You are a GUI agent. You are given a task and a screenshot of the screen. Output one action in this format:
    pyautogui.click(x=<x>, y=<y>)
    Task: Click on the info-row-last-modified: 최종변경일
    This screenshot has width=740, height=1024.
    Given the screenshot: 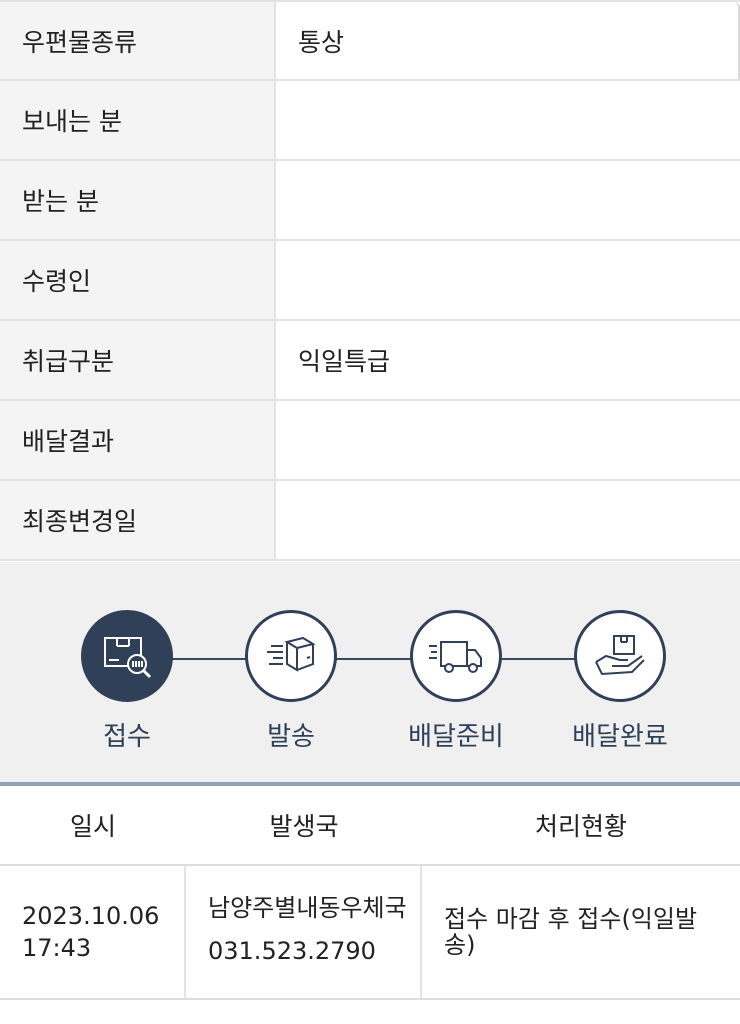 What is the action you would take?
    pyautogui.click(x=370, y=521)
    